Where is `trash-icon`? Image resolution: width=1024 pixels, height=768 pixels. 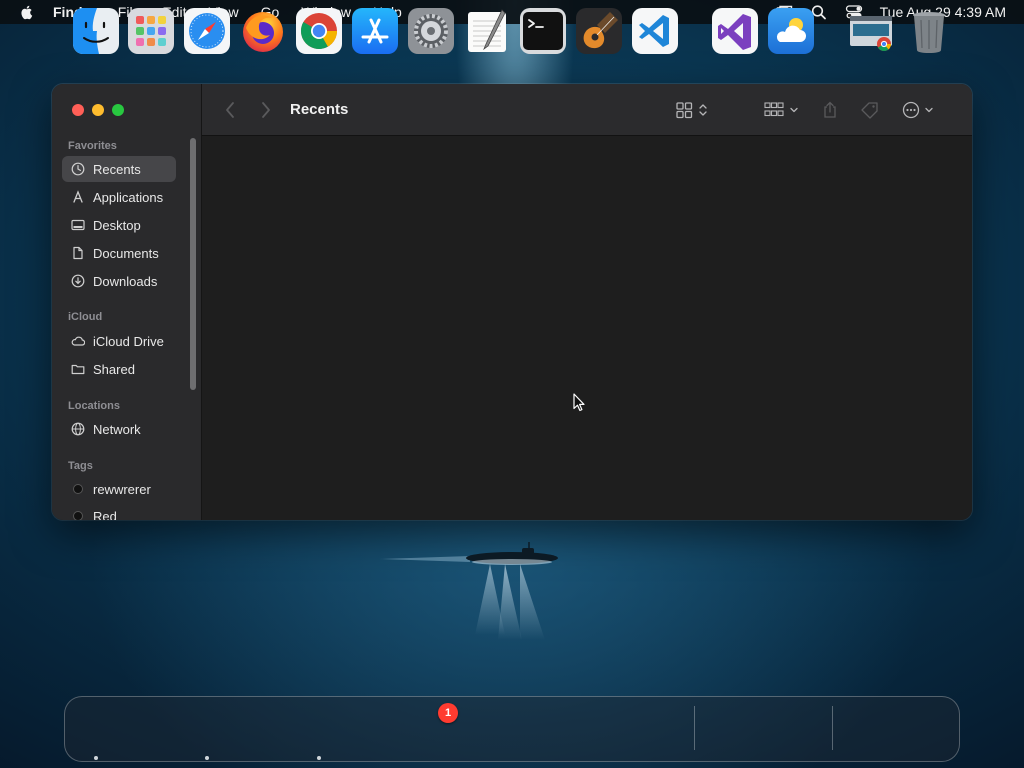
trash-icon is located at coordinates (929, 32).